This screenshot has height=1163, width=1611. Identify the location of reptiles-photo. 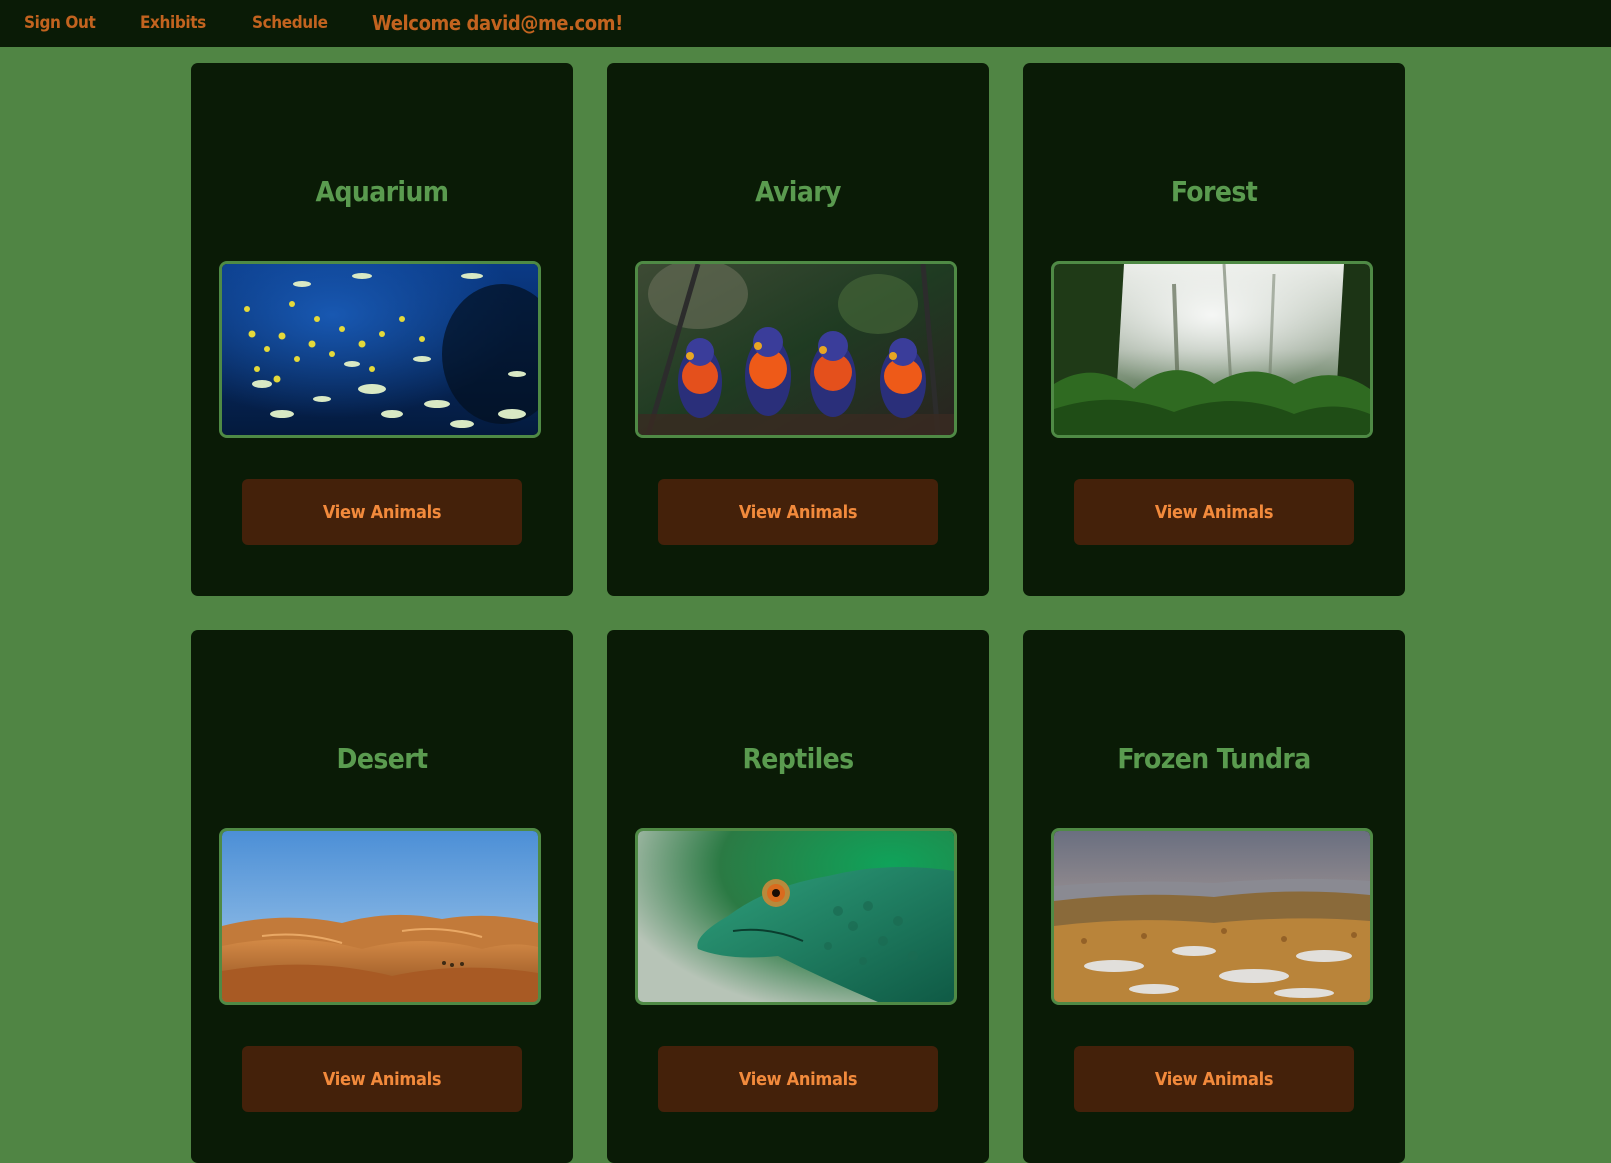
(796, 916).